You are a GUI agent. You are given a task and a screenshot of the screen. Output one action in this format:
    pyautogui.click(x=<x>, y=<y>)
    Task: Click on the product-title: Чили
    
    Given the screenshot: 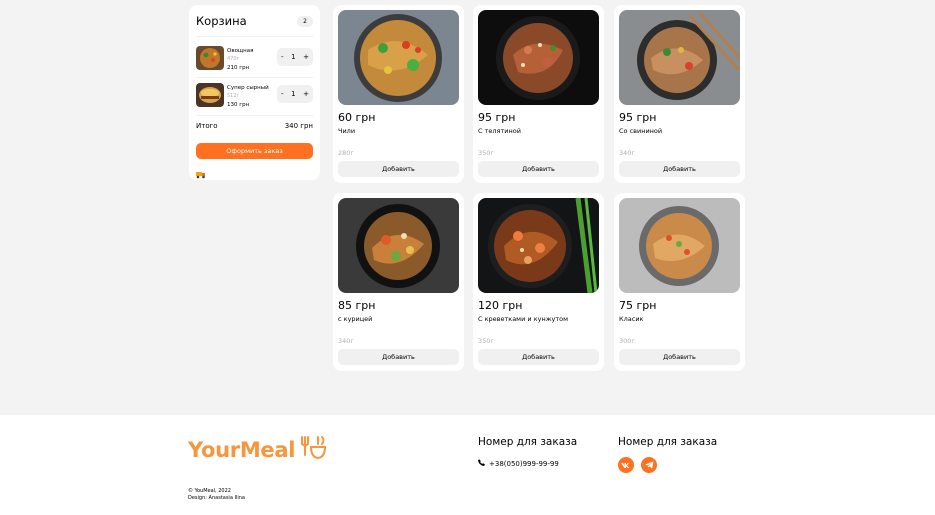 What is the action you would take?
    pyautogui.click(x=347, y=131)
    